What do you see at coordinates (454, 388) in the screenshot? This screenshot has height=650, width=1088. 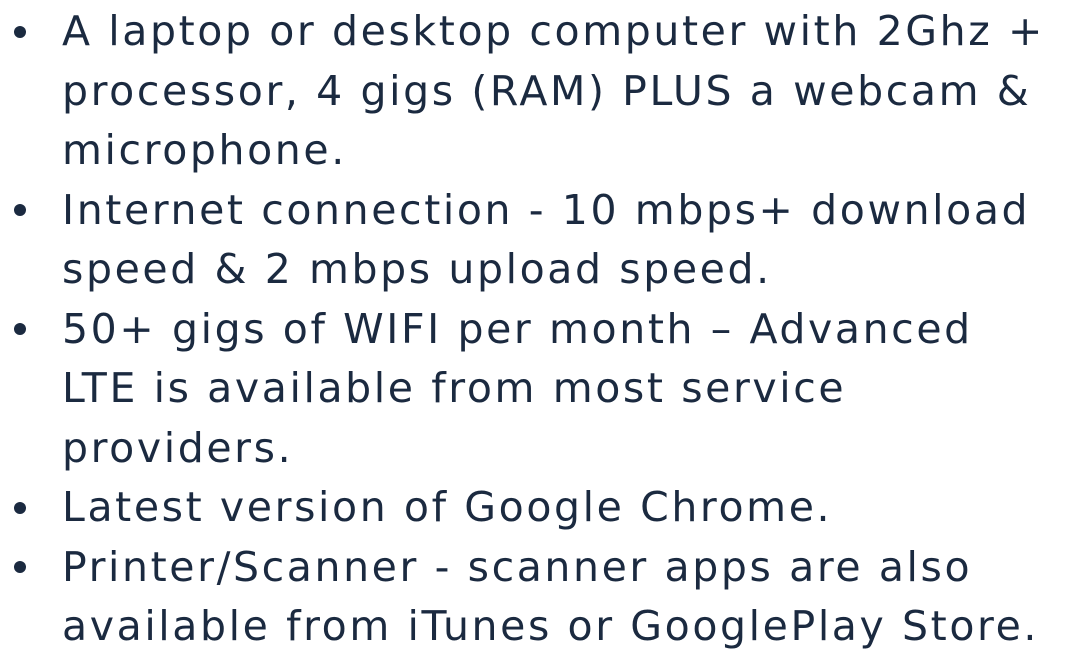 I see `list-item-line: LTE is available from most service` at bounding box center [454, 388].